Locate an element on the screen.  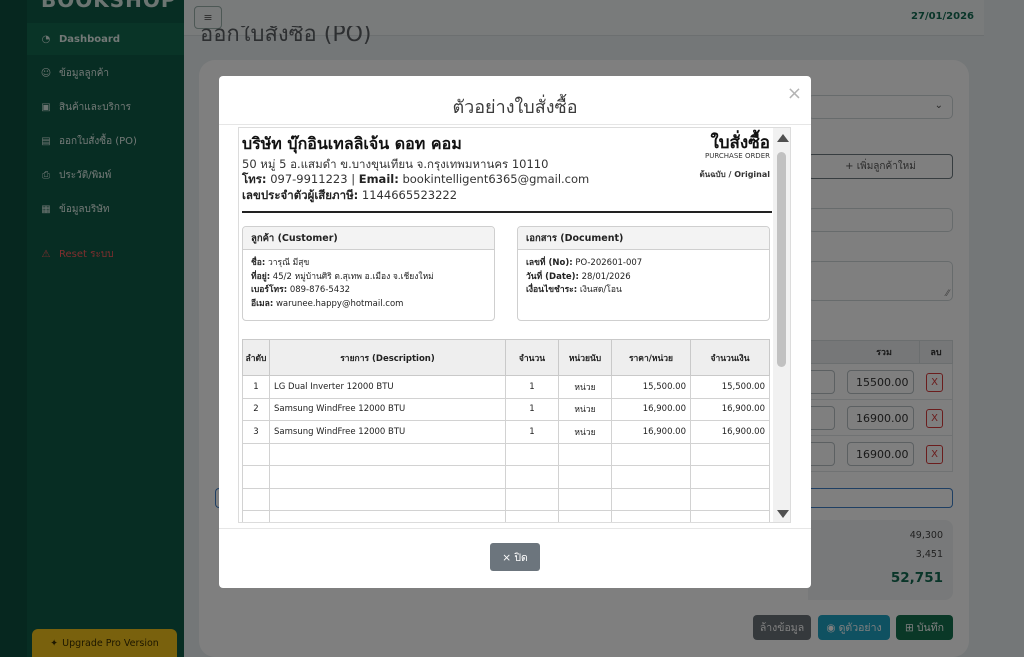
company-tax: เลขประจำตัวผู้เสียภาษี: 1144665523222 is located at coordinates (349, 196).